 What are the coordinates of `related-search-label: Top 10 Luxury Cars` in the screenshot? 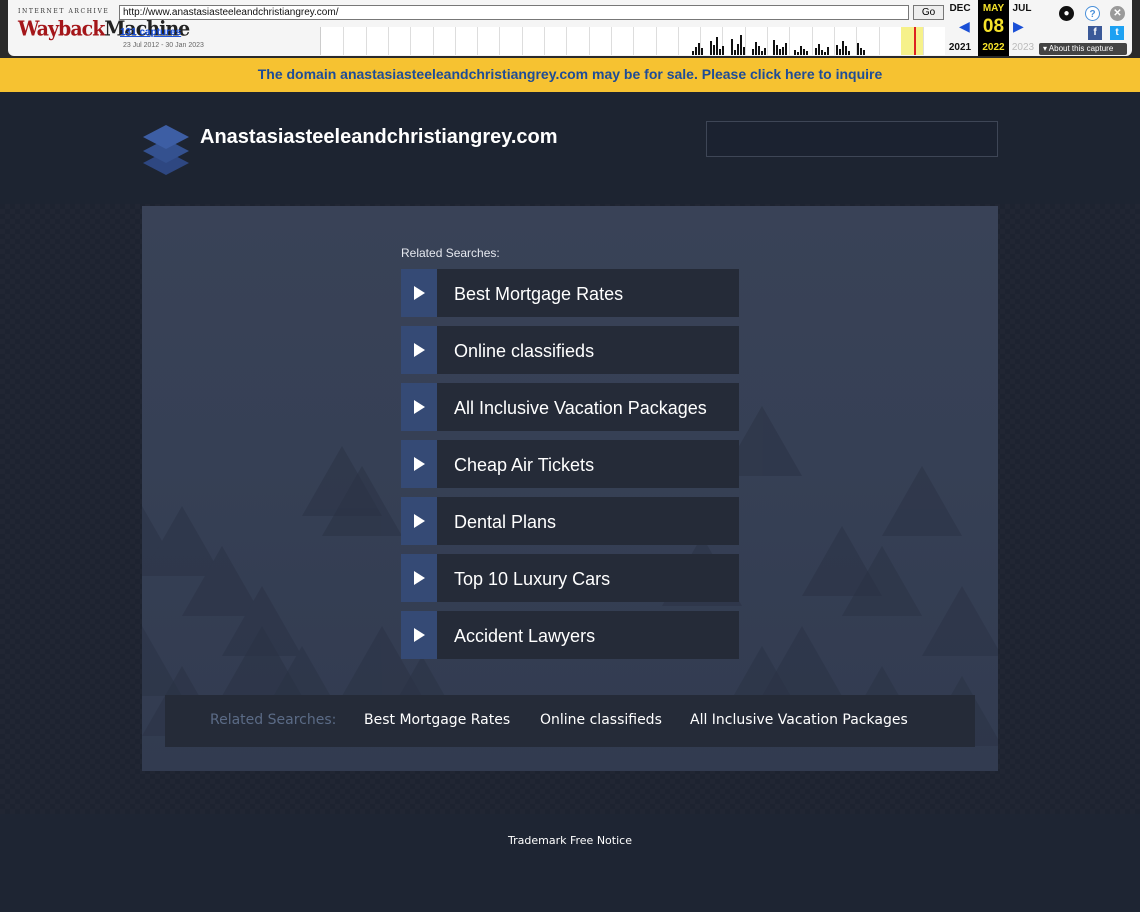 It's located at (532, 579).